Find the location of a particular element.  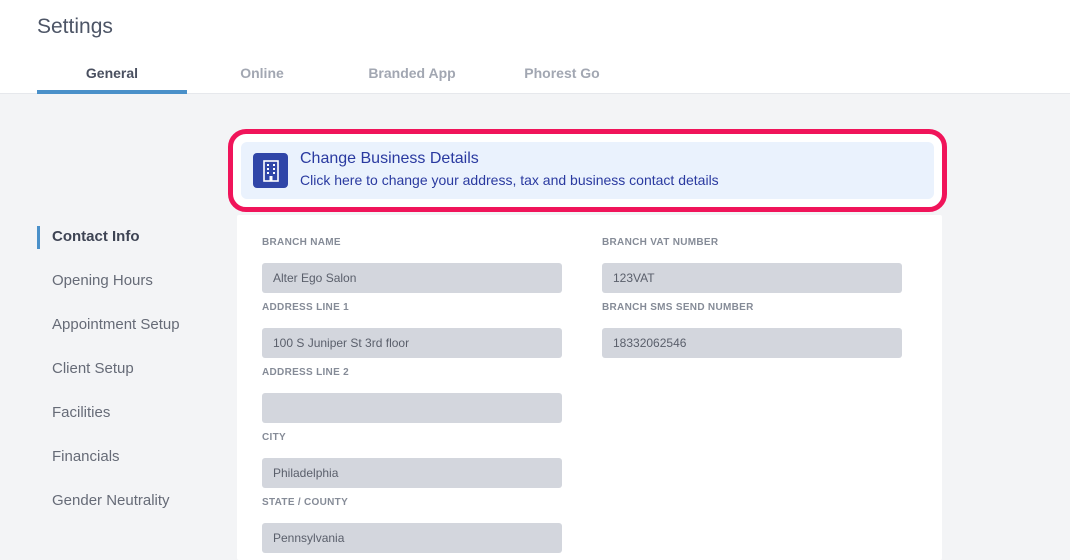

tab-phorest-go: Phorest Go is located at coordinates (562, 78).